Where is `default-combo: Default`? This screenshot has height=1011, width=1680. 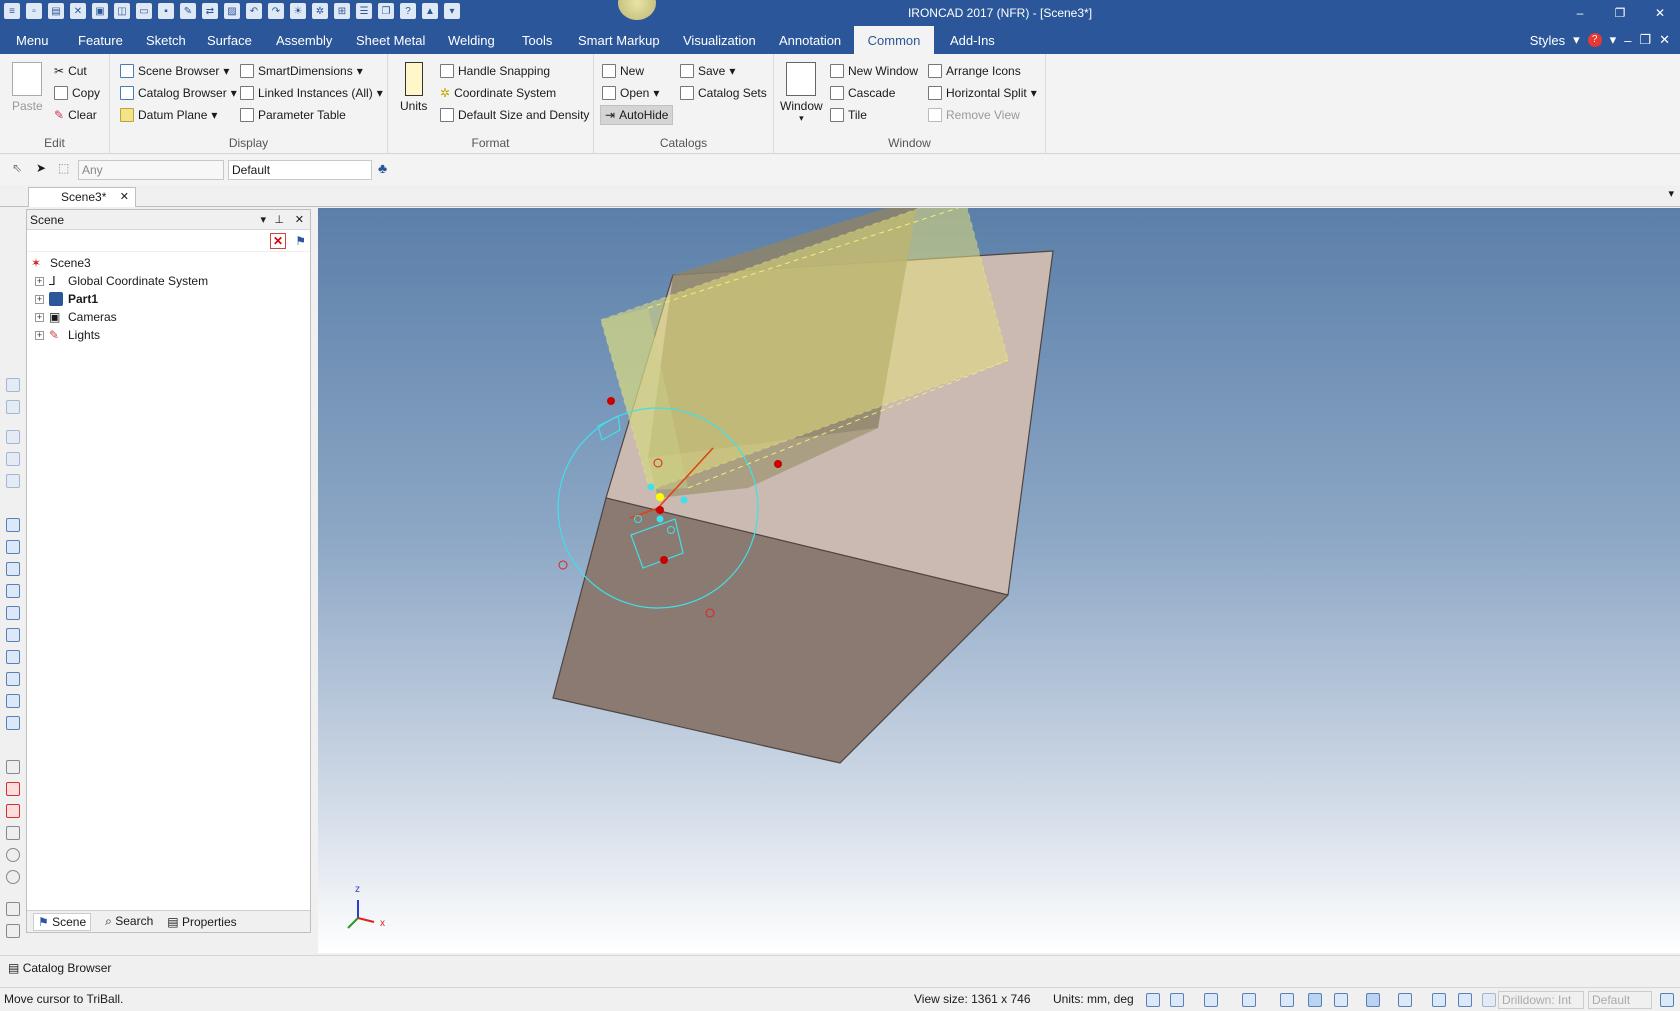 default-combo: Default is located at coordinates (1620, 1000).